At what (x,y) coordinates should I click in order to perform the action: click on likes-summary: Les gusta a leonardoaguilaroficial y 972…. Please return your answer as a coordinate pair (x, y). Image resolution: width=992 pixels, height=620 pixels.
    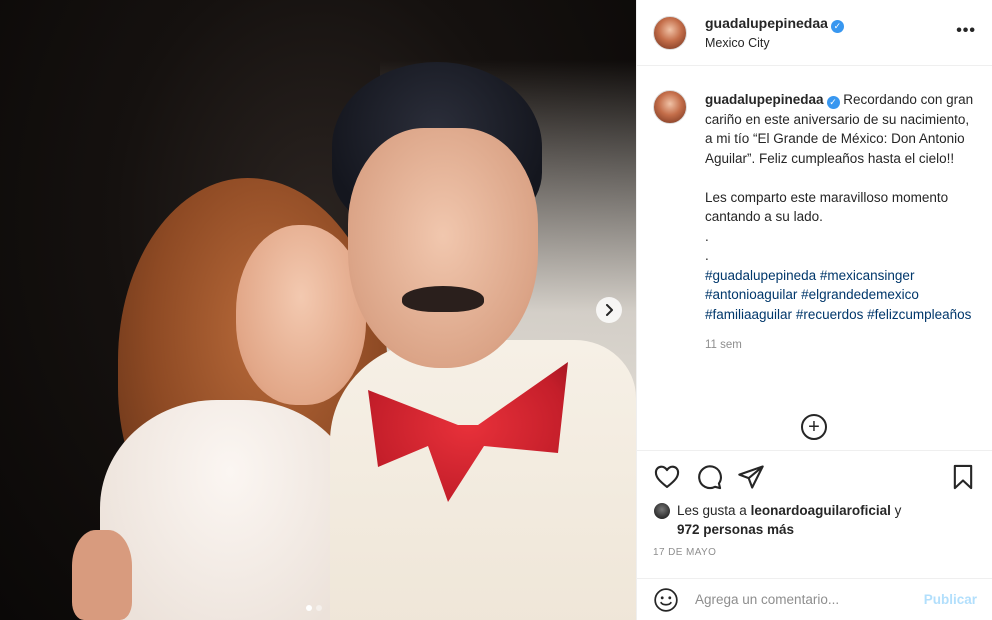
    Looking at the image, I should click on (789, 520).